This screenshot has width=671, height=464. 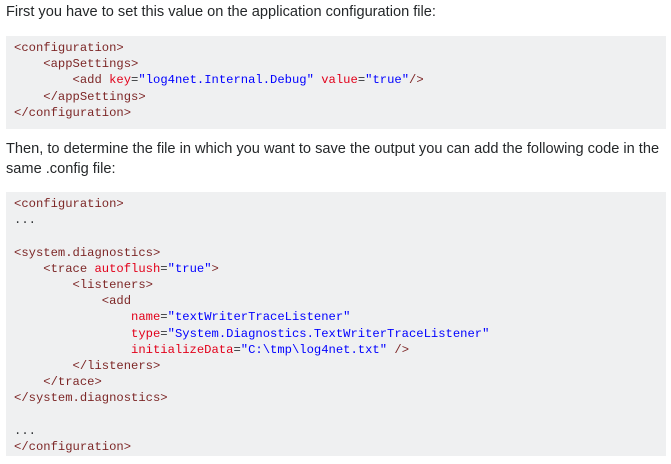 What do you see at coordinates (146, 333) in the screenshot?
I see `xml-attribute: type` at bounding box center [146, 333].